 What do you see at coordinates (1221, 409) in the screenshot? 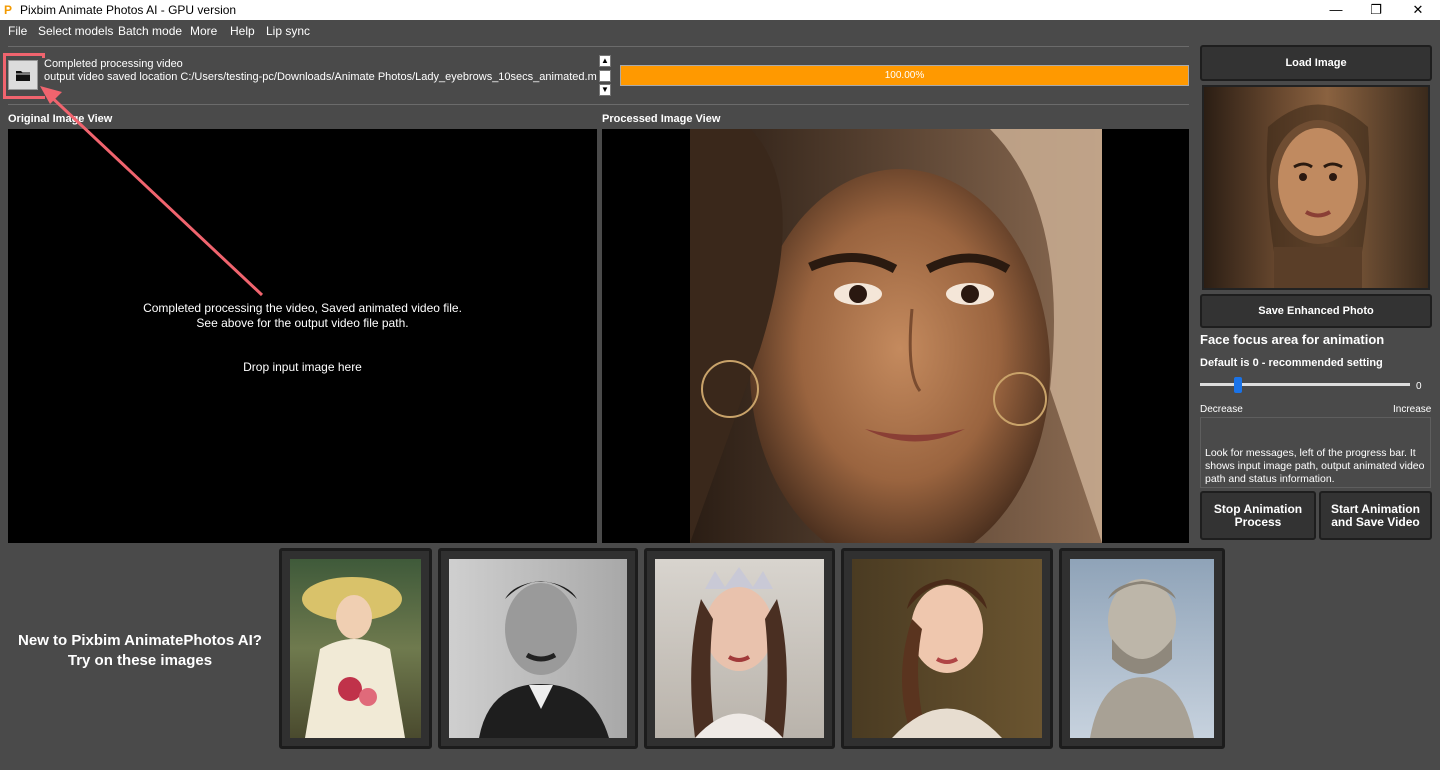
I see `decrease-label: Decrease` at bounding box center [1221, 409].